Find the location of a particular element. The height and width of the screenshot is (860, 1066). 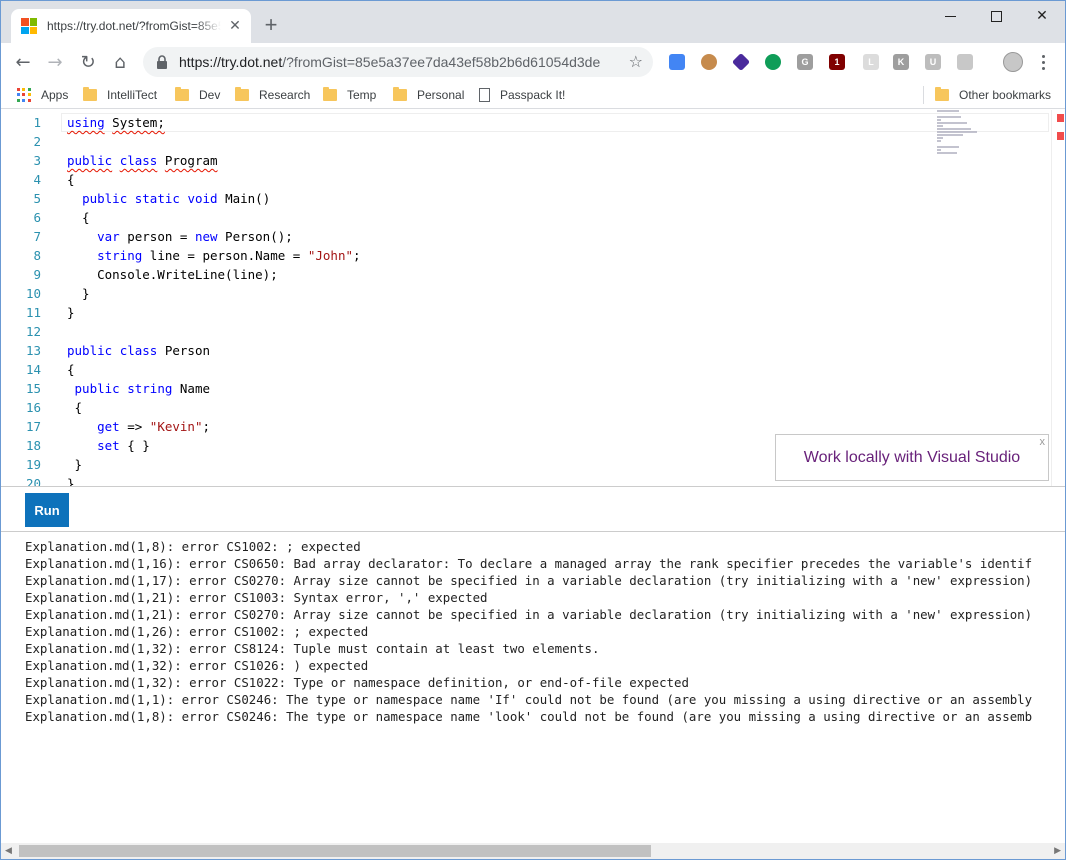

line-number: 12 is located at coordinates (33, 331).